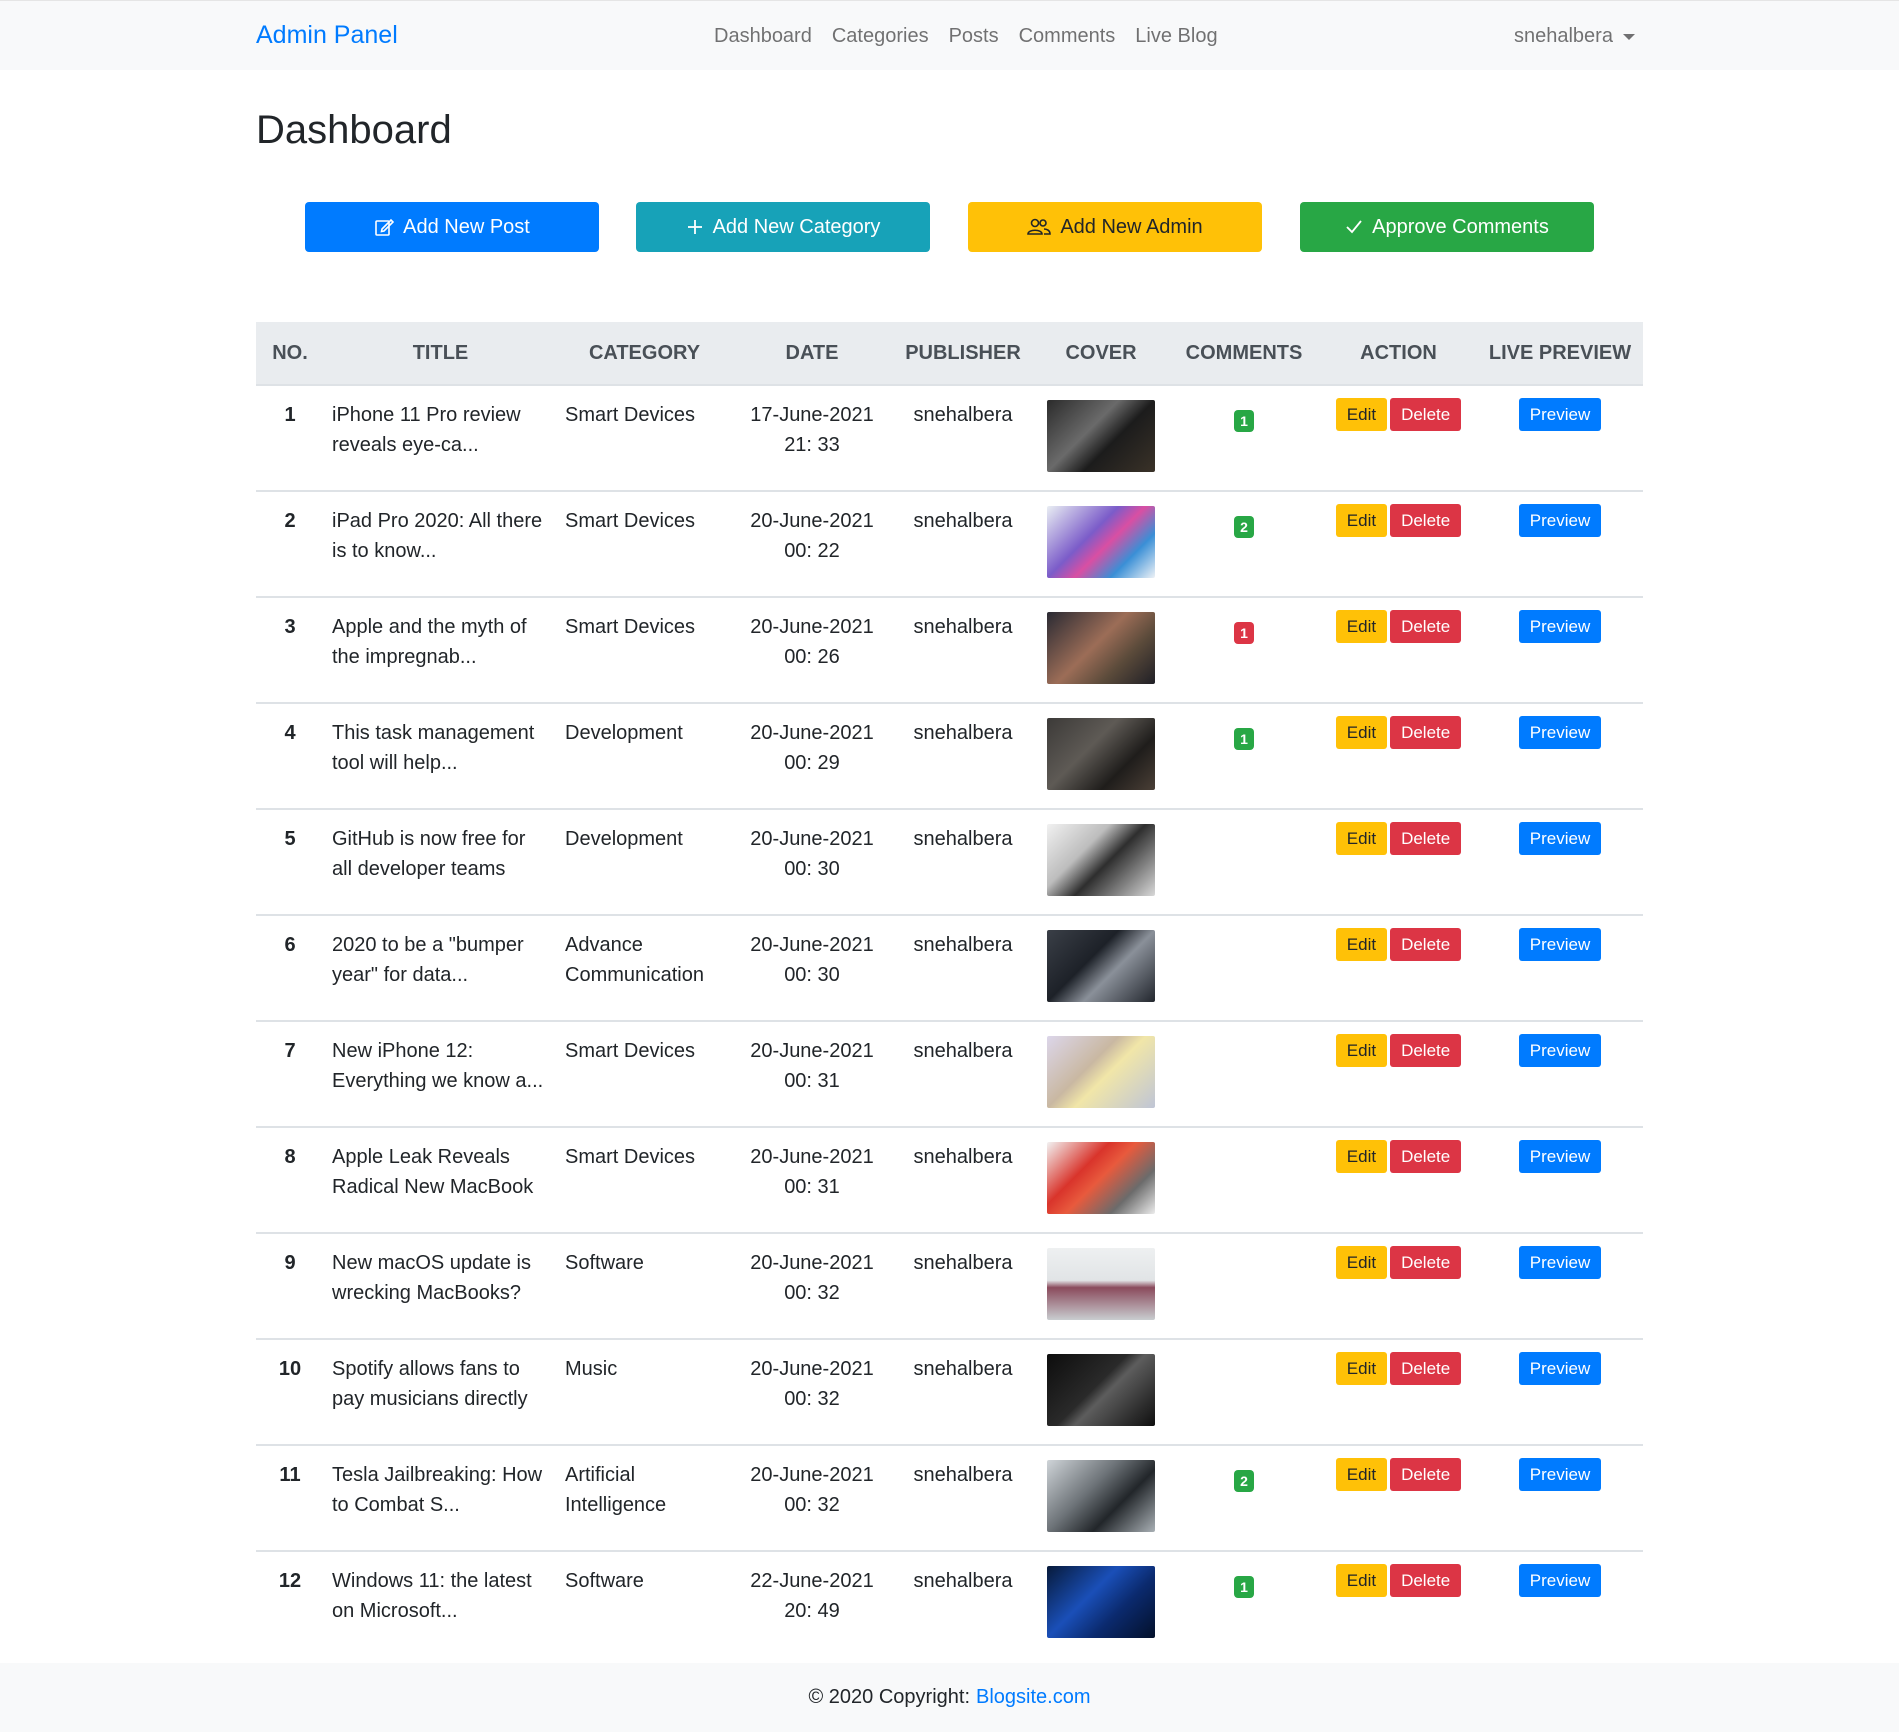  I want to click on comment-count-badge: 1, so click(1244, 421).